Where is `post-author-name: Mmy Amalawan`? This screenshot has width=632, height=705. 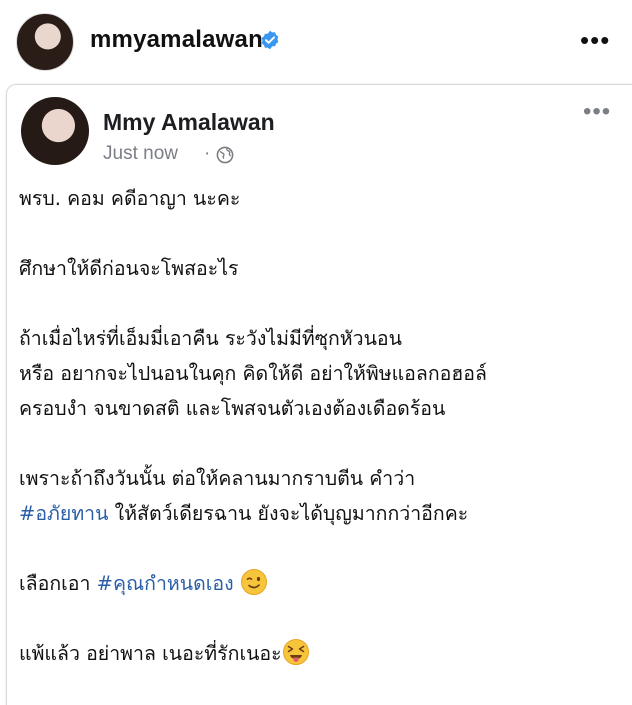
post-author-name: Mmy Amalawan is located at coordinates (189, 122).